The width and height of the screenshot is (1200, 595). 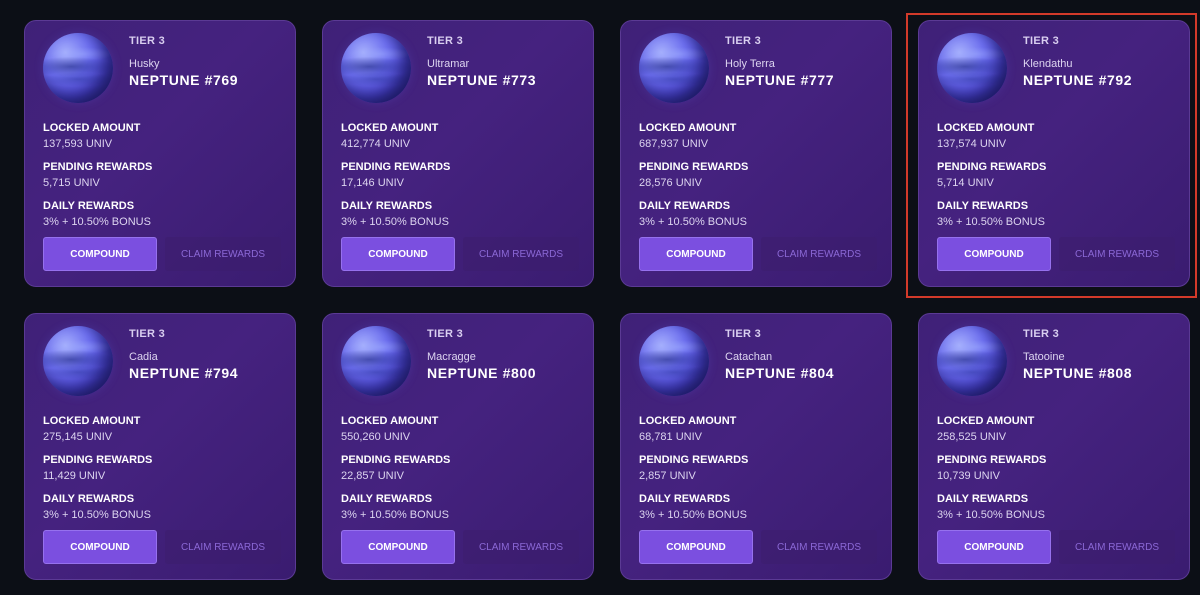 I want to click on pending-rewards-value: 11,429 UNIV, so click(x=74, y=476).